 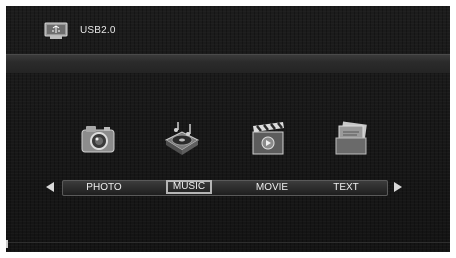 What do you see at coordinates (268, 138) in the screenshot?
I see `clapperboard-icon` at bounding box center [268, 138].